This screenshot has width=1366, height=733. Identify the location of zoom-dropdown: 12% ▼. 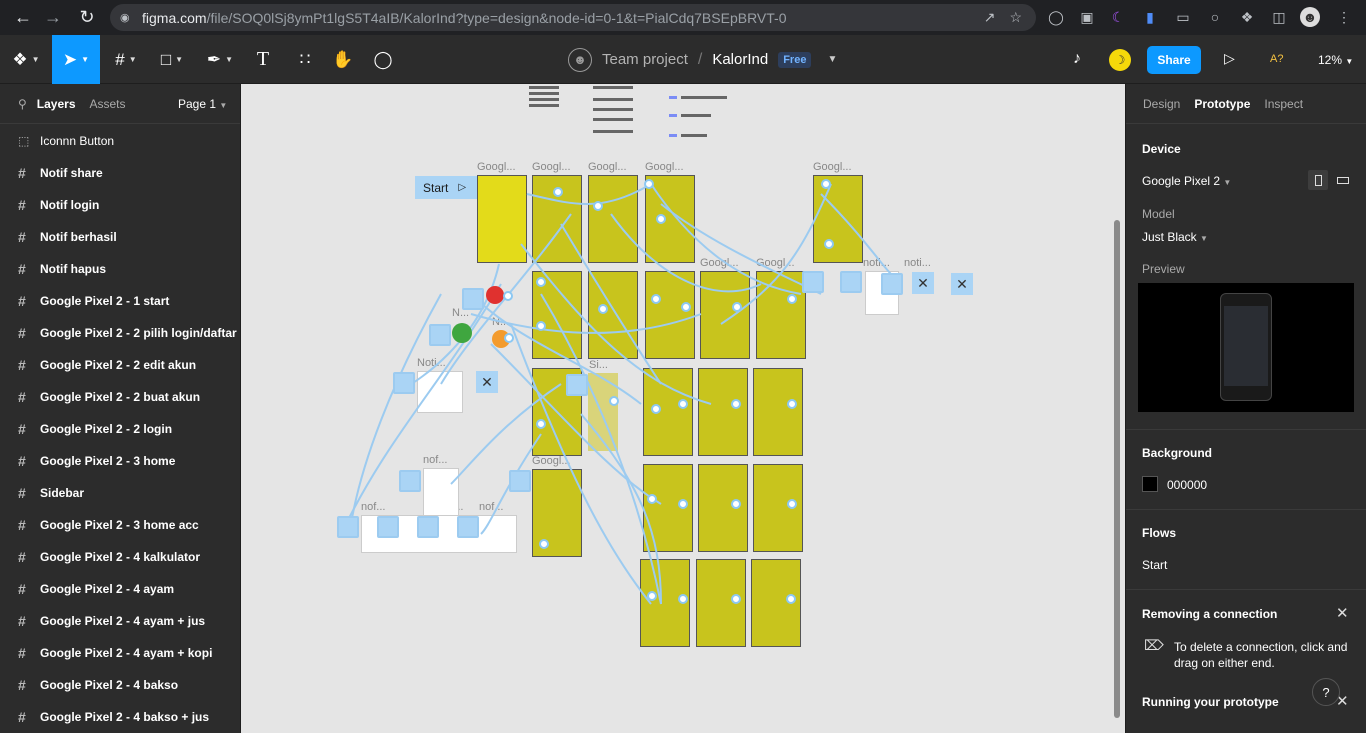
(1335, 60).